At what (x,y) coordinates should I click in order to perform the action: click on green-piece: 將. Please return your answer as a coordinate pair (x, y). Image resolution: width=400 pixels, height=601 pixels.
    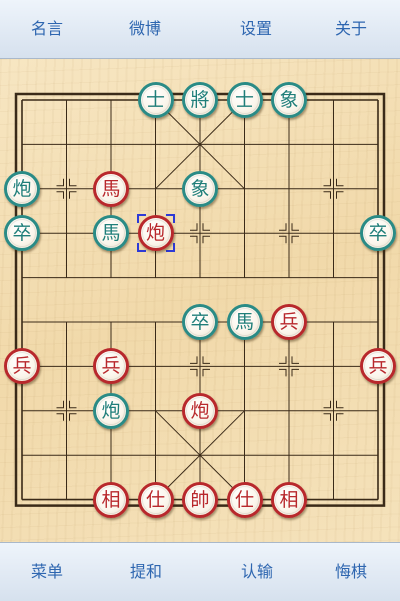
    Looking at the image, I should click on (200, 100).